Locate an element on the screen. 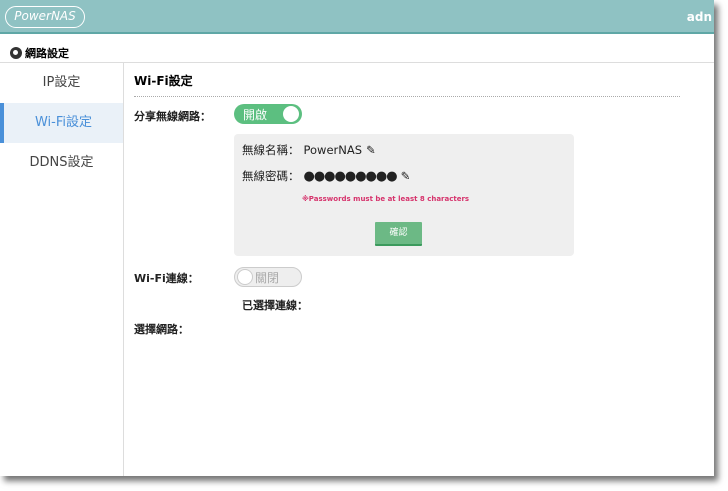 This screenshot has height=491, width=728. sidebar-item-ddns: DDNS設定 is located at coordinates (61, 163).